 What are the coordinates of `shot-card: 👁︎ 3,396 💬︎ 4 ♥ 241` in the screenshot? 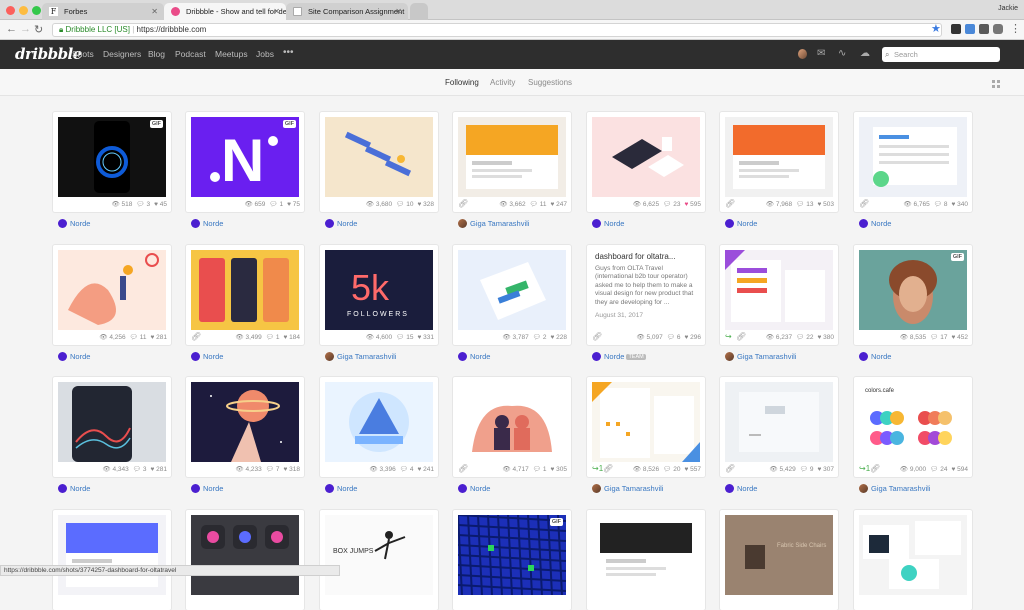 It's located at (379, 427).